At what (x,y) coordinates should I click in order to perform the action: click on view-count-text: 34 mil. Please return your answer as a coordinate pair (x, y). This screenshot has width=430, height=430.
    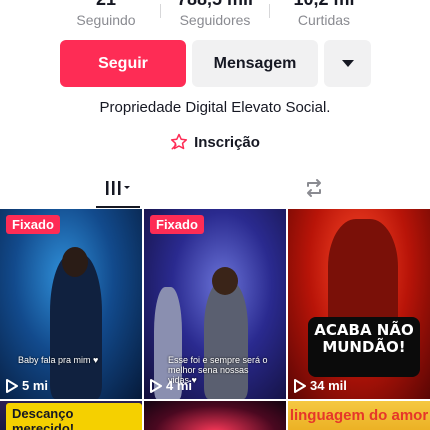
    Looking at the image, I should click on (328, 385).